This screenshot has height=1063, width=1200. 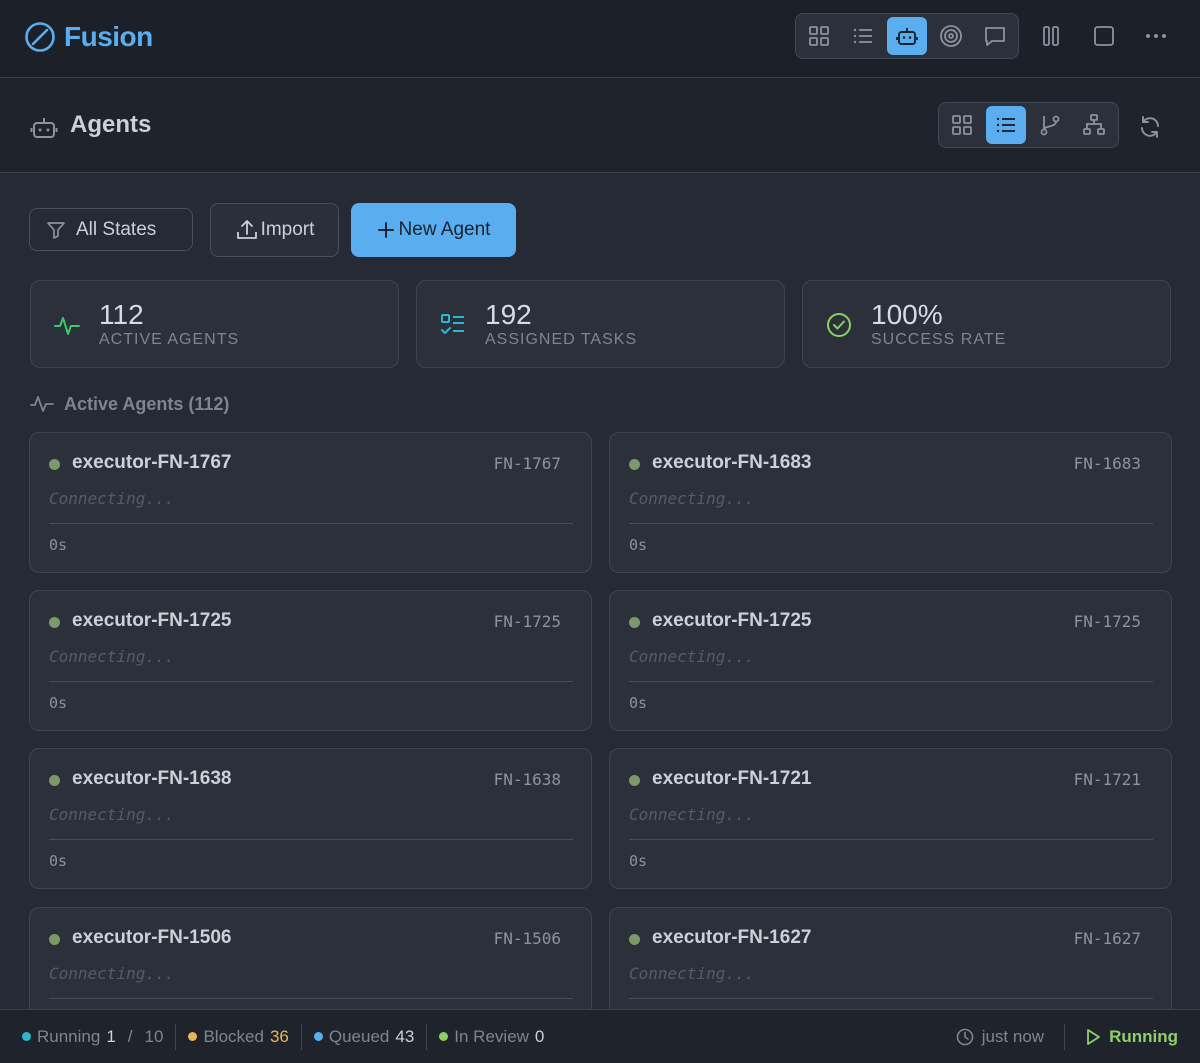 I want to click on stop-button, so click(x=1104, y=36).